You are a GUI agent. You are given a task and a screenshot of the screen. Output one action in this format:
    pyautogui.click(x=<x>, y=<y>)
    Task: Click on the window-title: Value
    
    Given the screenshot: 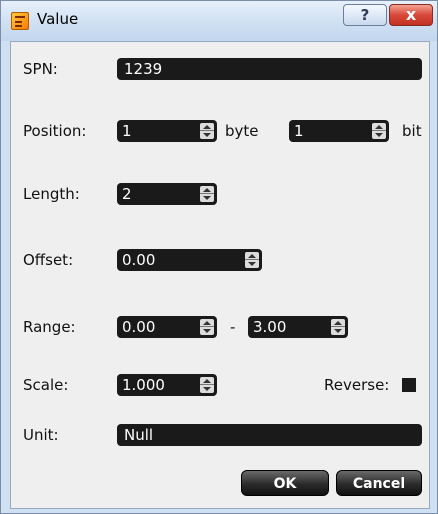 What is the action you would take?
    pyautogui.click(x=58, y=19)
    